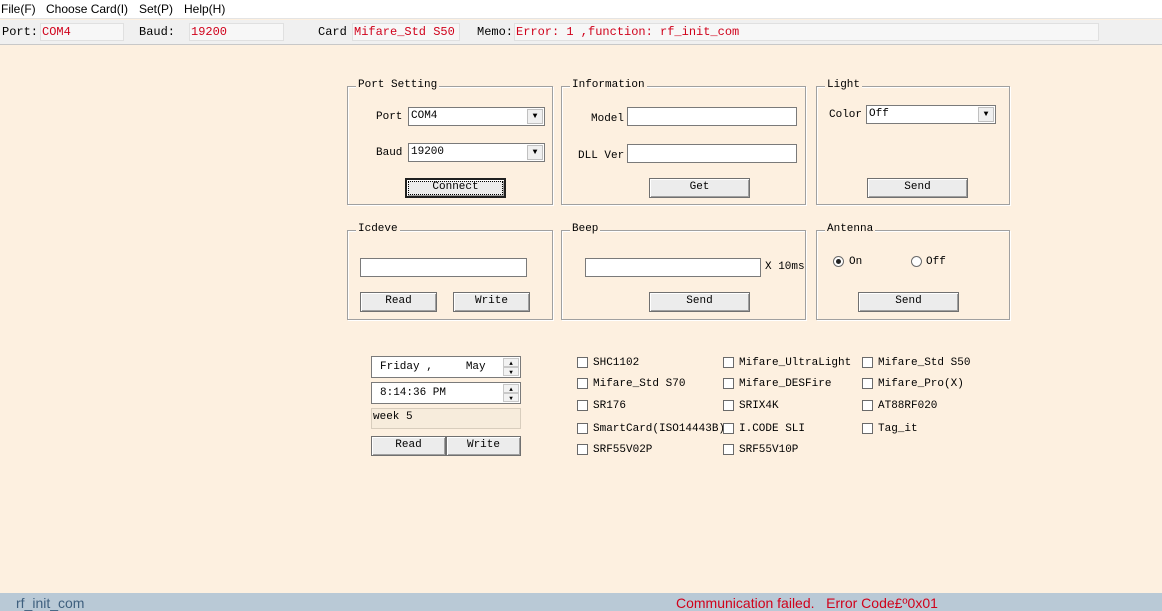  What do you see at coordinates (785, 267) in the screenshot?
I see `beep-unit-label: X 10ms` at bounding box center [785, 267].